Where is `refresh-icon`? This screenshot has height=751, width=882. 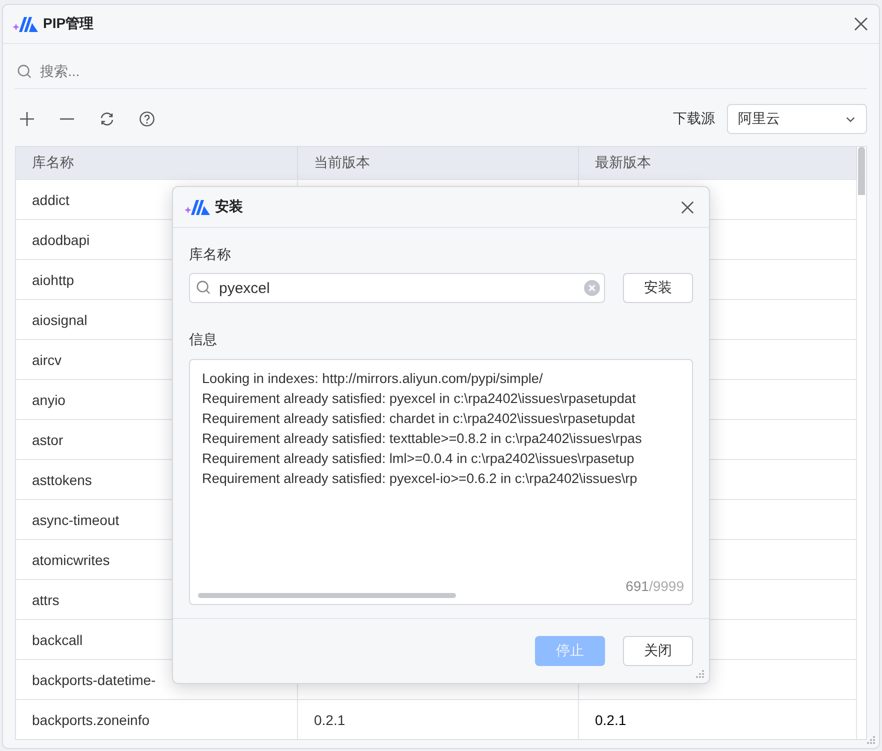 refresh-icon is located at coordinates (107, 119).